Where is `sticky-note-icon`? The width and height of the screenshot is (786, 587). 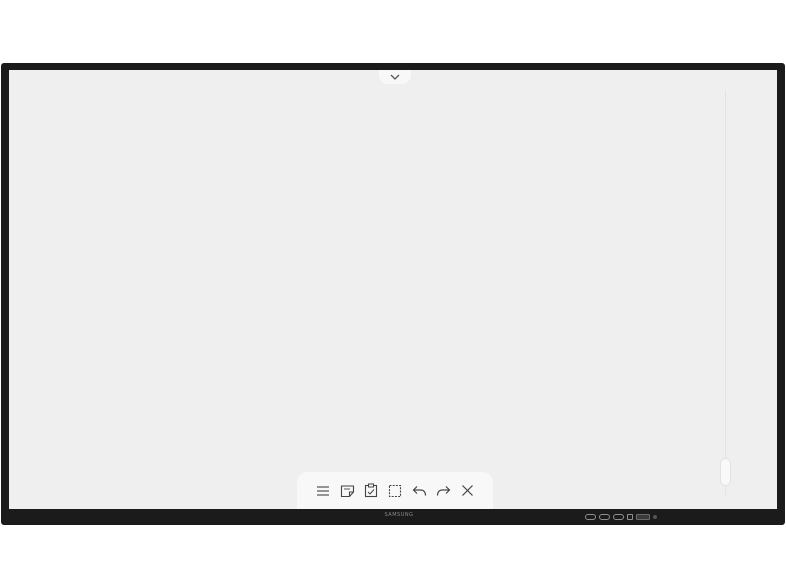
sticky-note-icon is located at coordinates (347, 491).